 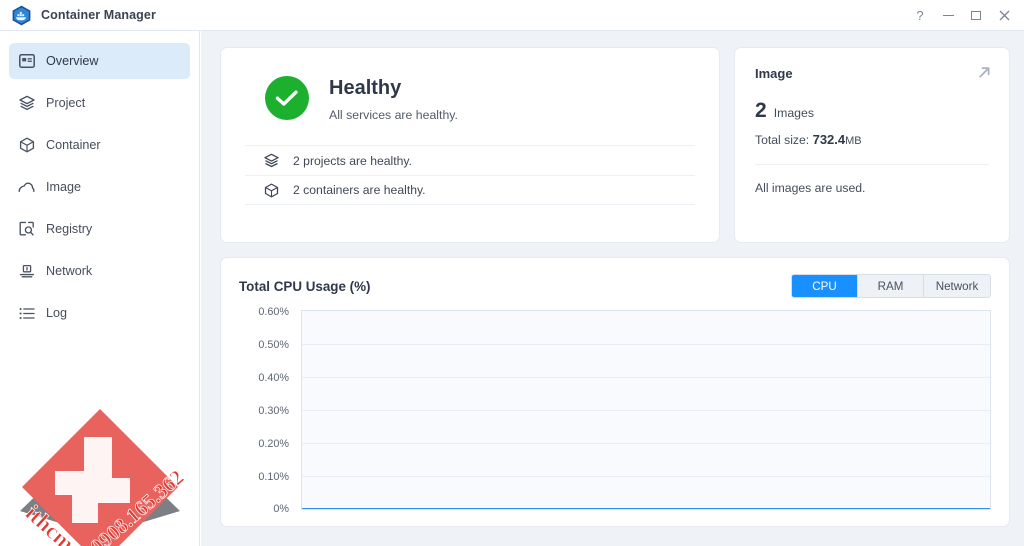 What do you see at coordinates (26, 313) in the screenshot?
I see `list-icon` at bounding box center [26, 313].